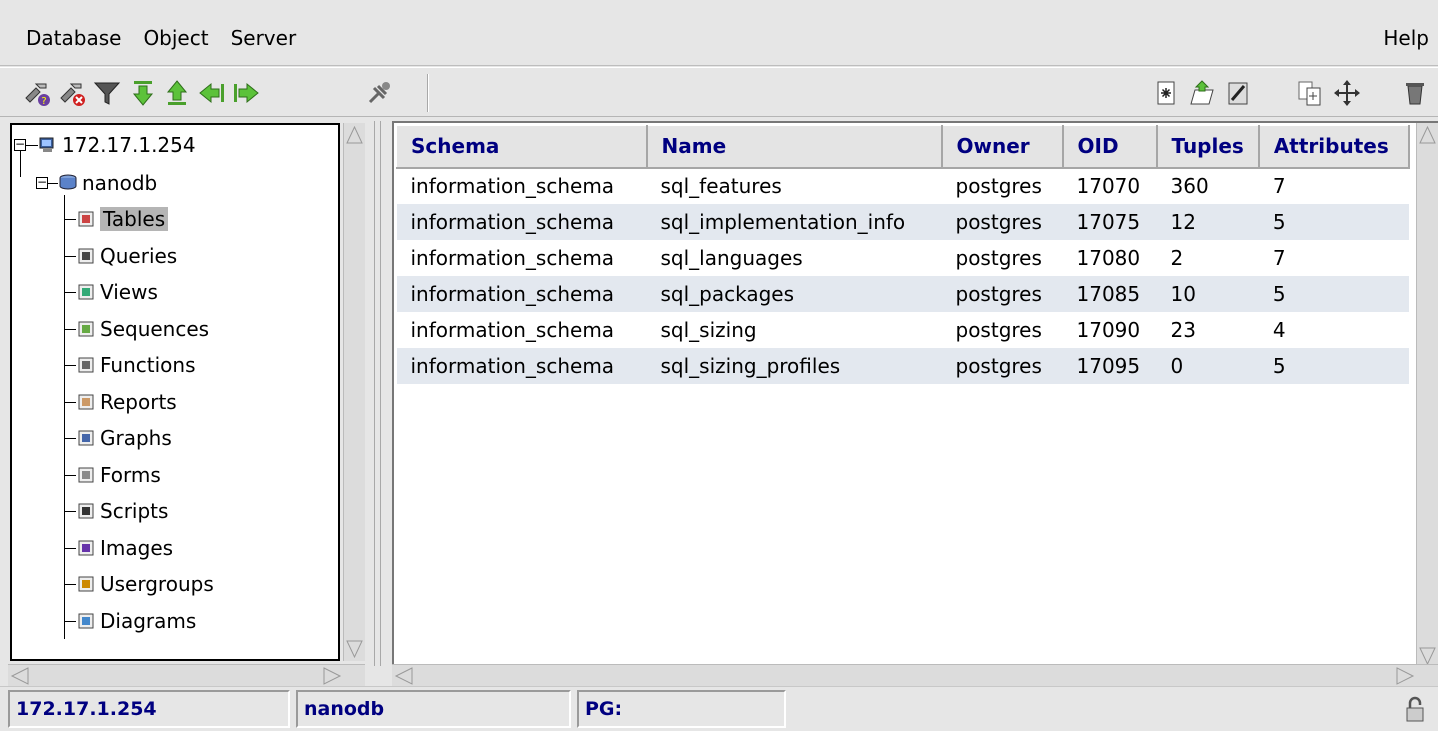  I want to click on tree-node-label: Diagrams, so click(148, 620).